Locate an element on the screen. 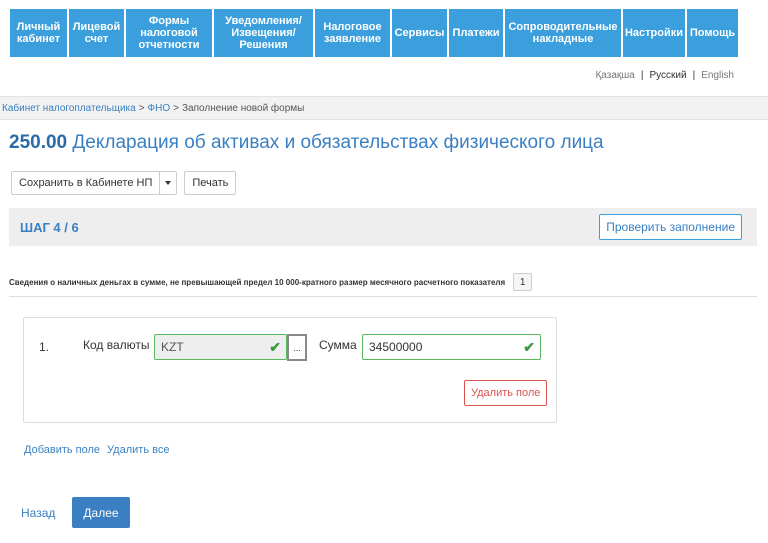 The width and height of the screenshot is (768, 543). lang-kazakh: Қазақша is located at coordinates (614, 75).